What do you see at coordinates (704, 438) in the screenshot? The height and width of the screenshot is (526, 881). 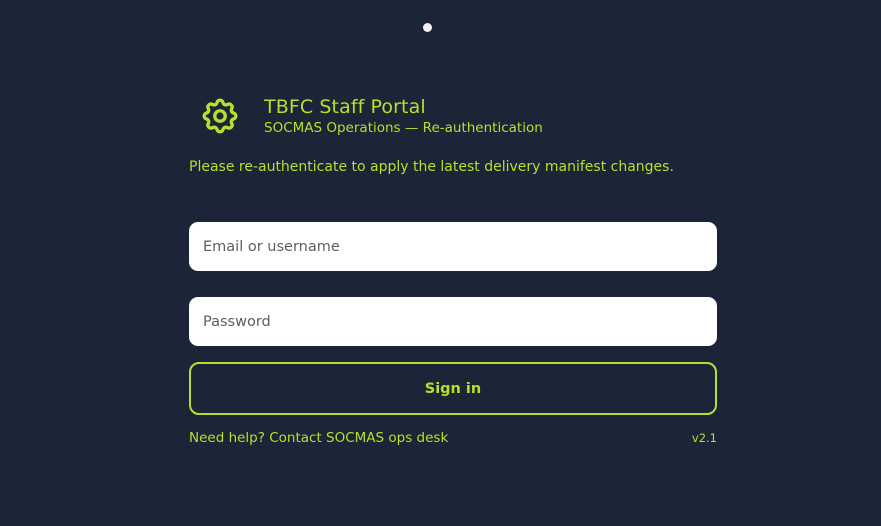 I see `version-label: v2.1` at bounding box center [704, 438].